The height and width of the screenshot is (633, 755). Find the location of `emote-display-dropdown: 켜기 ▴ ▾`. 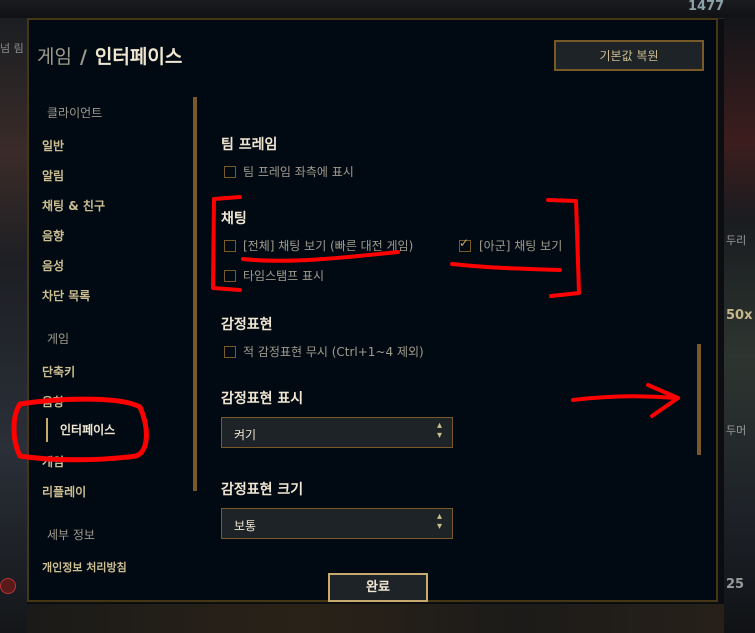

emote-display-dropdown: 켜기 ▴ ▾ is located at coordinates (337, 432).